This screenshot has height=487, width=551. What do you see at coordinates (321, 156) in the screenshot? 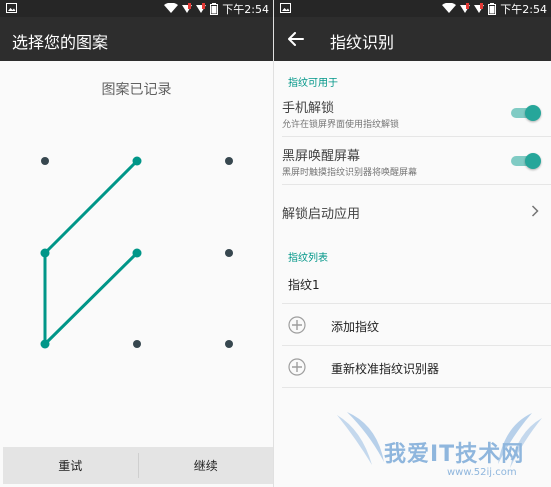
I see `screen-wake-title: 黑屏唤醒屏幕` at bounding box center [321, 156].